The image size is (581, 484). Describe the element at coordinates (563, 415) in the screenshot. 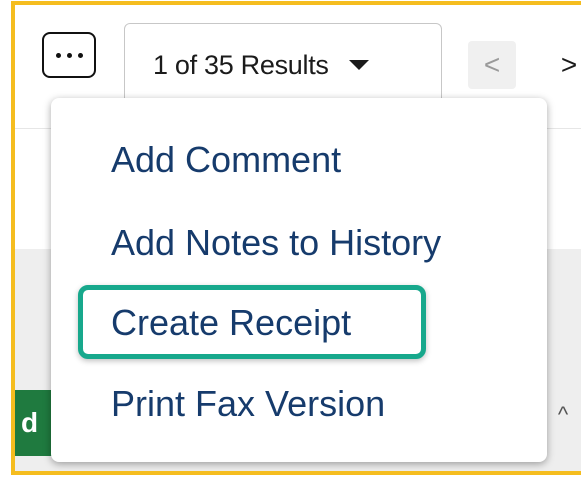

I see `collapse-caret-icon: ^` at that location.